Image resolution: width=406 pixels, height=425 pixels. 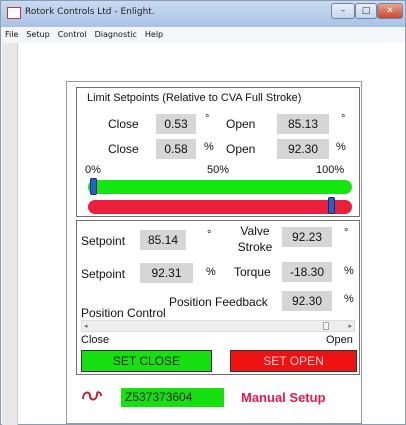 What do you see at coordinates (146, 361) in the screenshot?
I see `set-close-button: SET CLOSE` at bounding box center [146, 361].